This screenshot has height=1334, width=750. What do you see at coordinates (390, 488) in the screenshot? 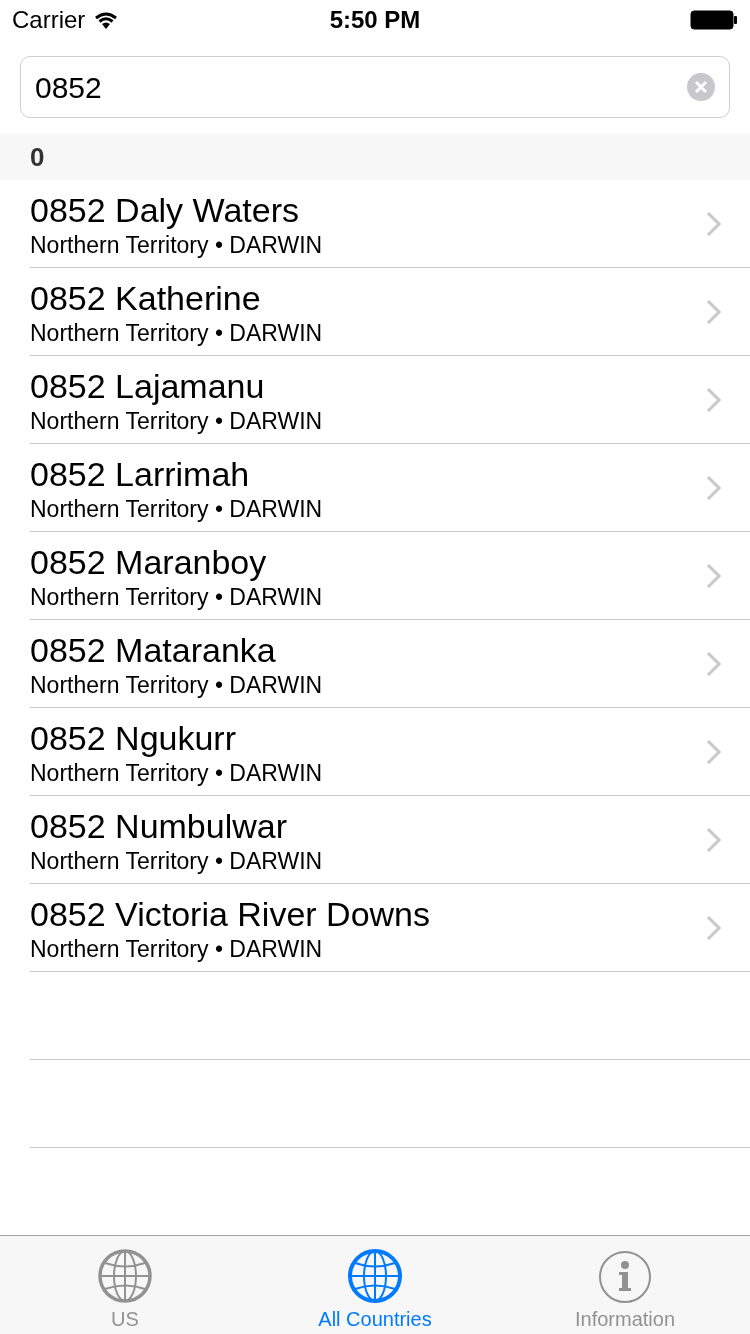
I see `list-row: 0852 Larrimah Northern Territory • DARWIN` at bounding box center [390, 488].